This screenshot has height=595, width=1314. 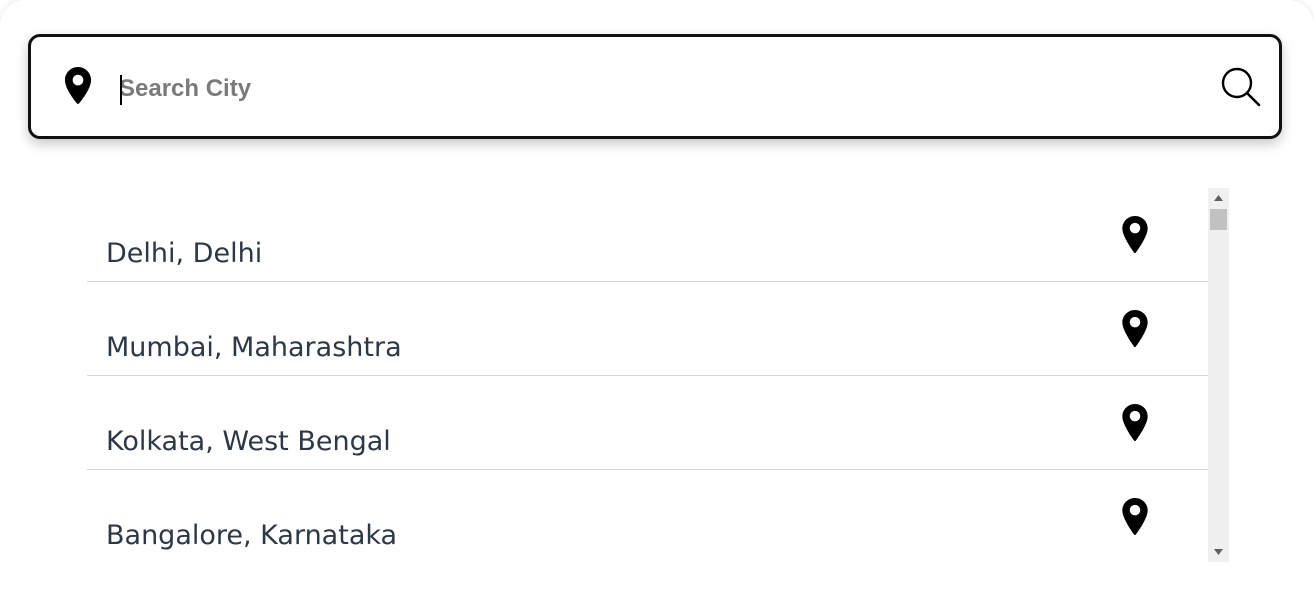 What do you see at coordinates (1241, 87) in the screenshot?
I see `magnifier-icon` at bounding box center [1241, 87].